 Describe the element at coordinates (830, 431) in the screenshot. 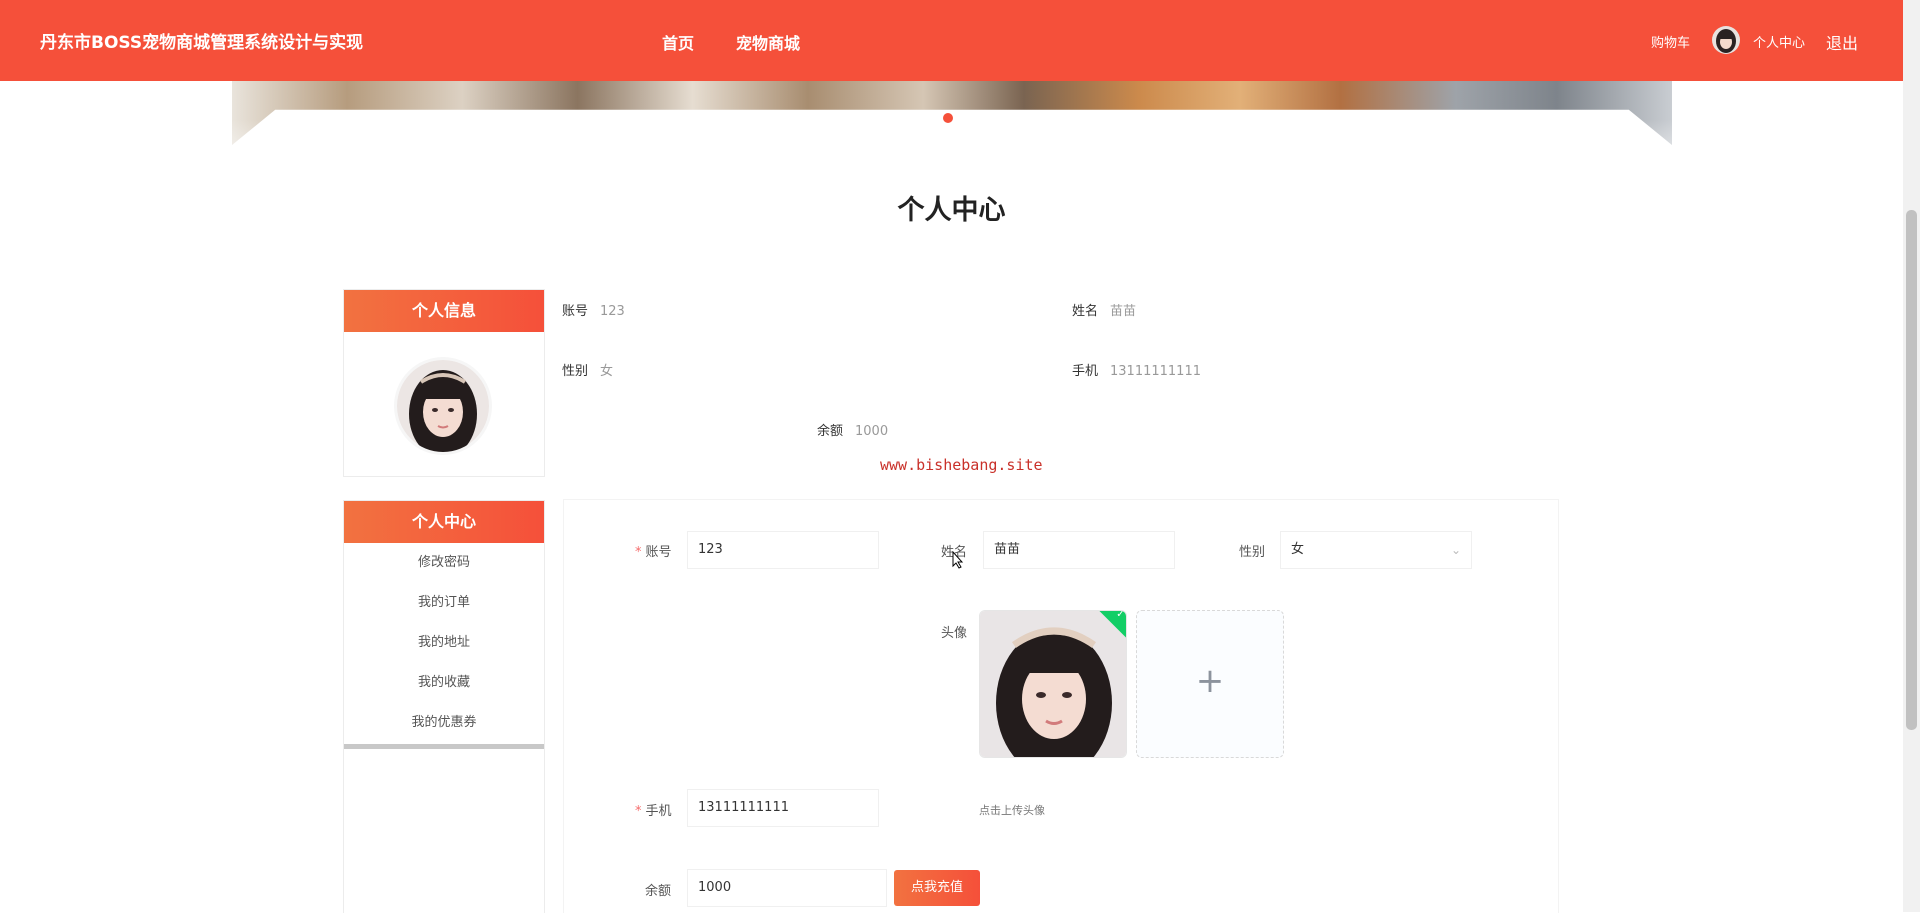

I see `info-balance-label: 余额` at that location.